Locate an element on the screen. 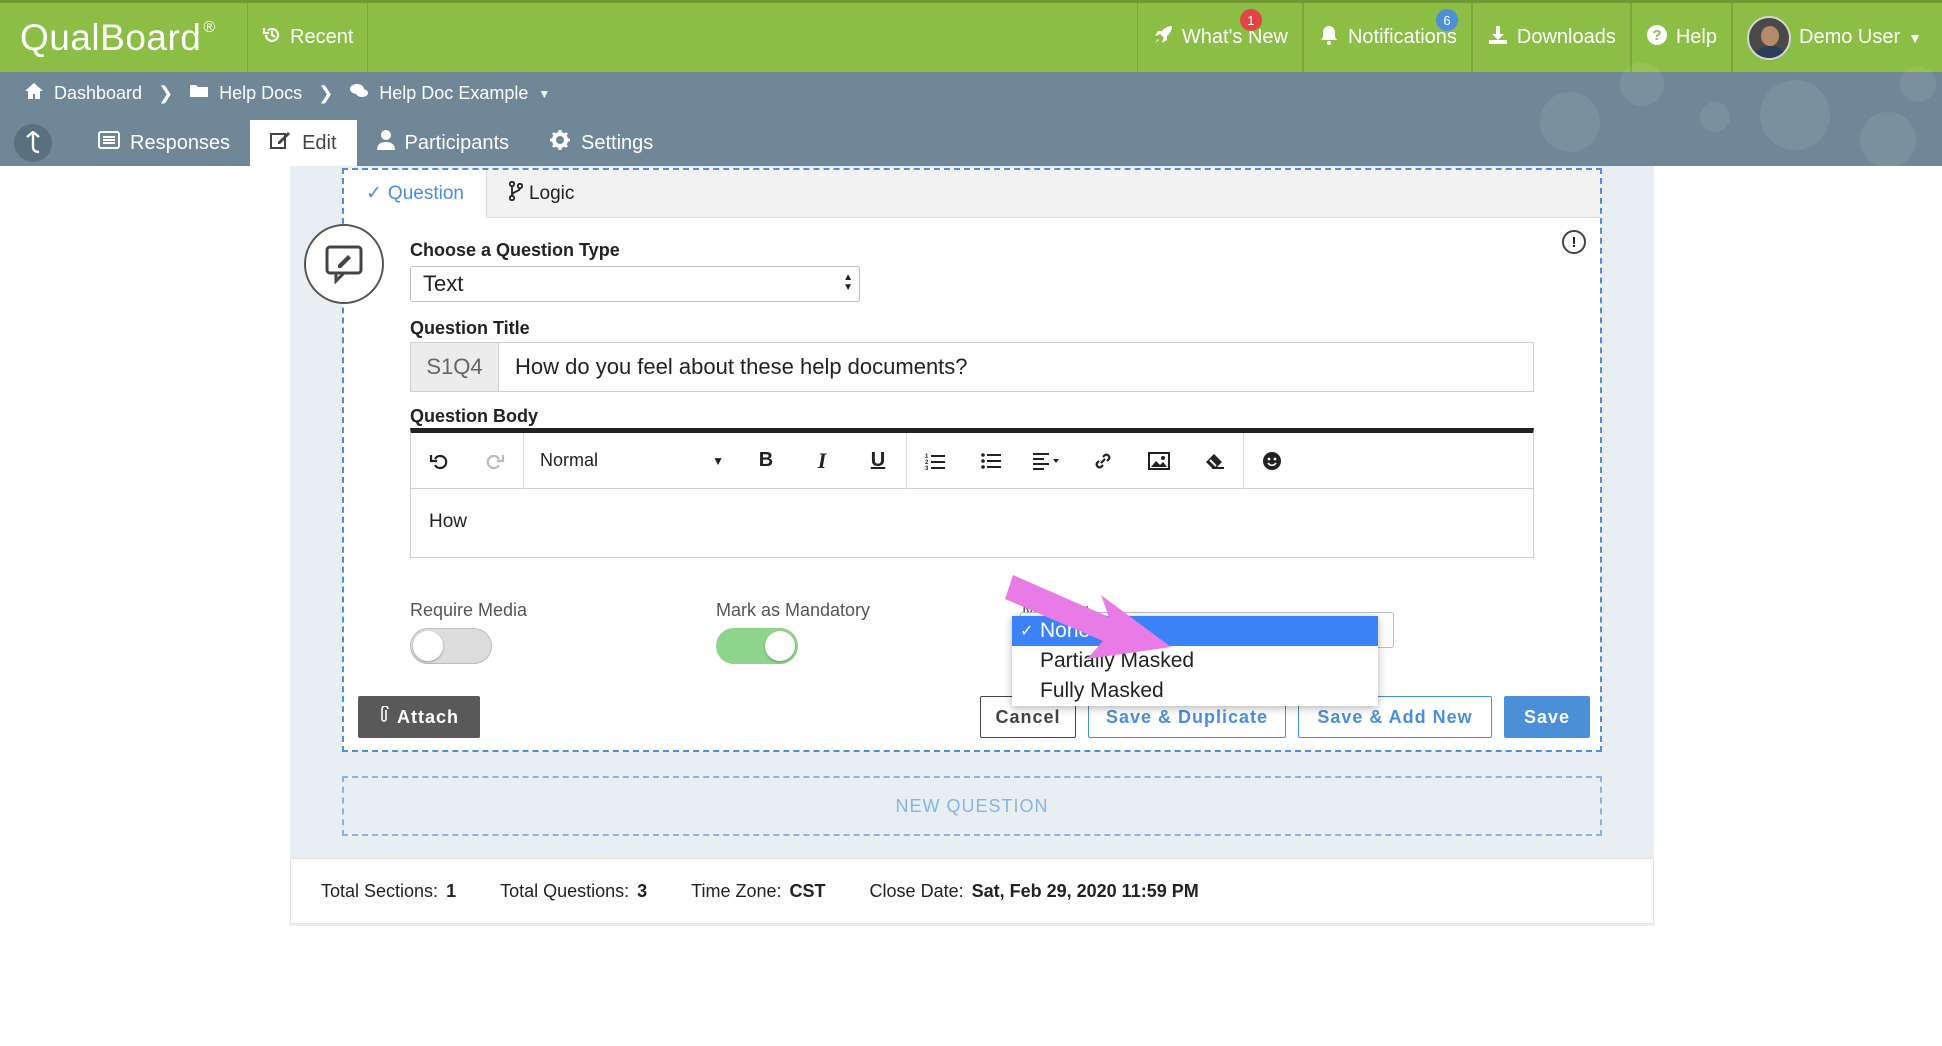 The width and height of the screenshot is (1942, 1046). whats-new-badge: 1 is located at coordinates (1250, 20).